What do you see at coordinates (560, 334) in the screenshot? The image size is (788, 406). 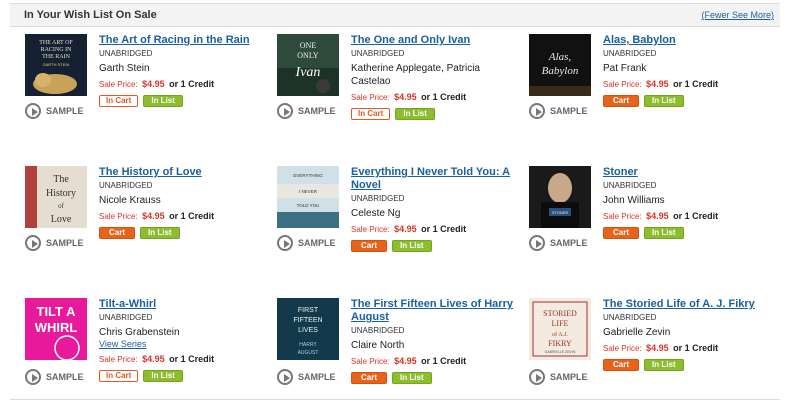 I see `svg-text: of A.J.` at bounding box center [560, 334].